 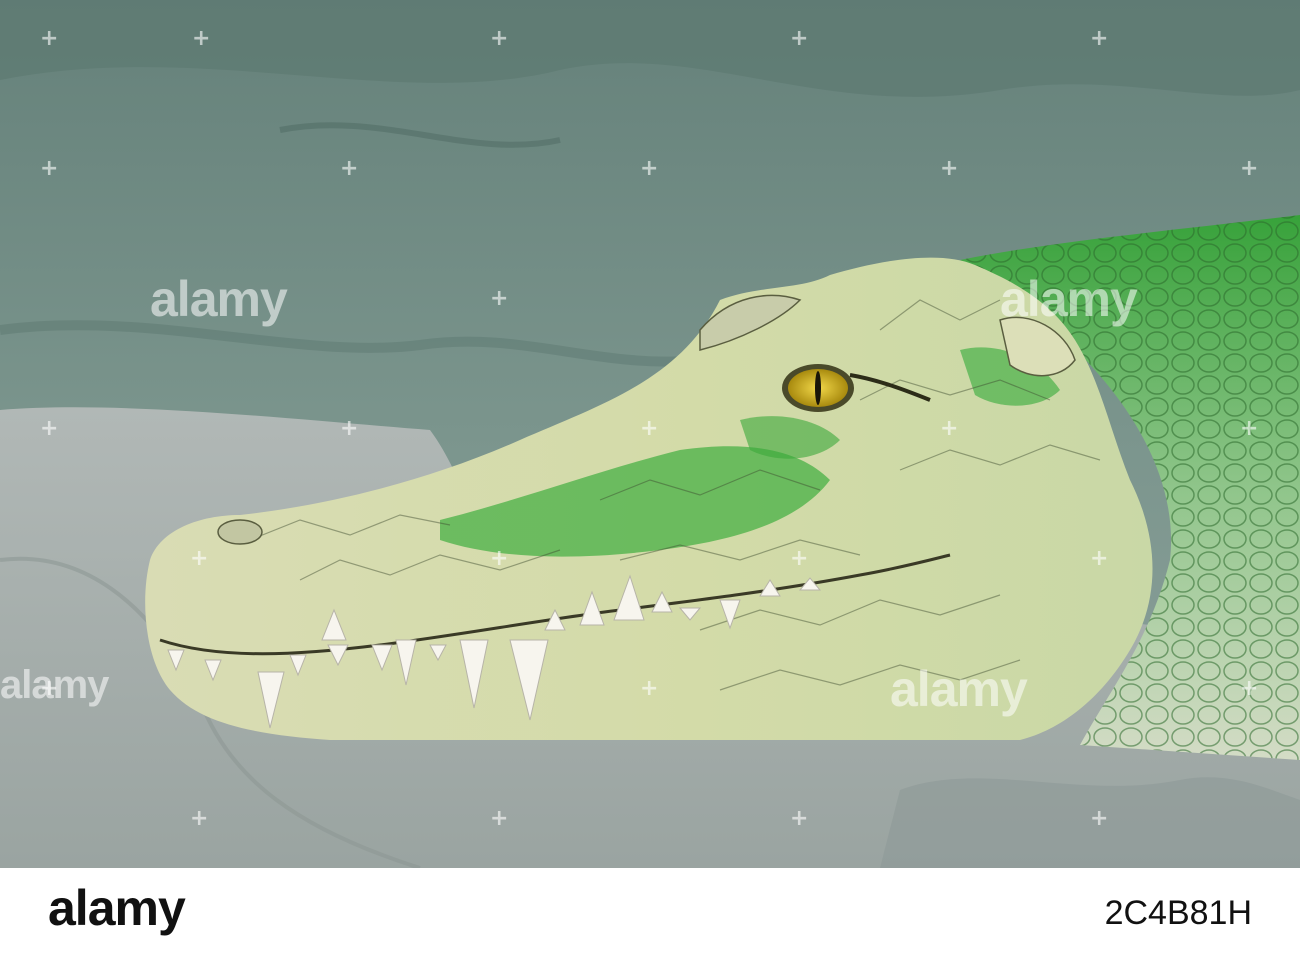 I want to click on image-id: 2C4B81H, so click(x=1178, y=913).